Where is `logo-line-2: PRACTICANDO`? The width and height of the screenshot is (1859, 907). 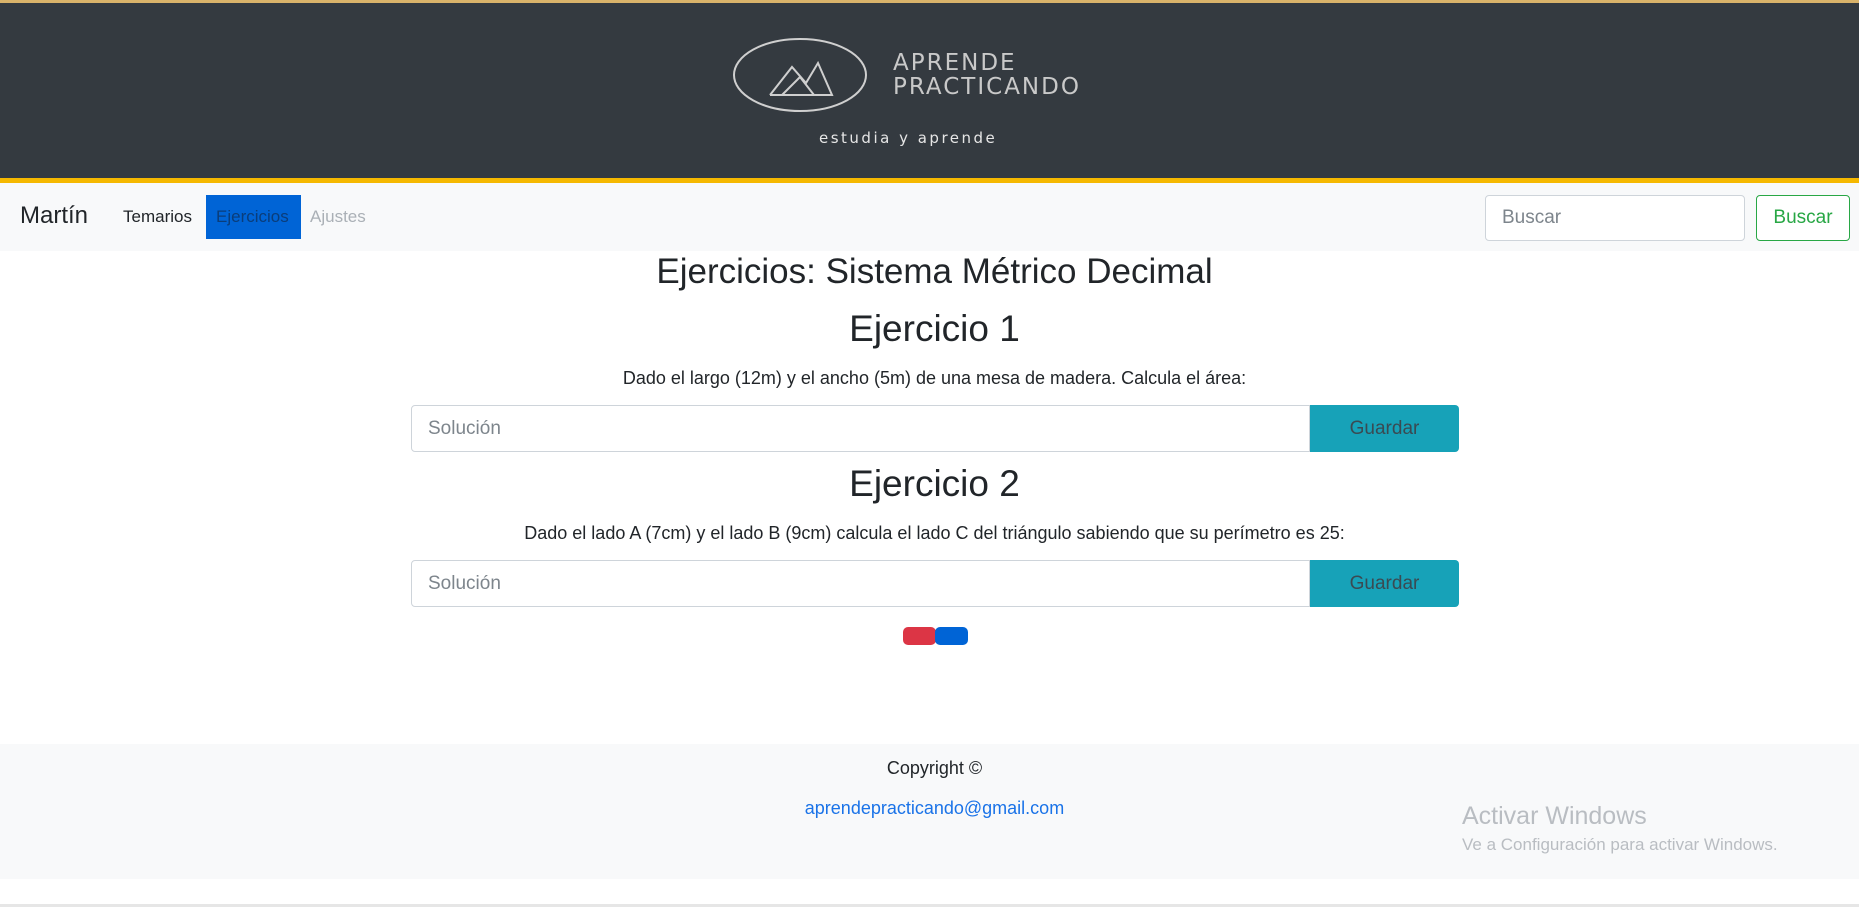 logo-line-2: PRACTICANDO is located at coordinates (987, 87).